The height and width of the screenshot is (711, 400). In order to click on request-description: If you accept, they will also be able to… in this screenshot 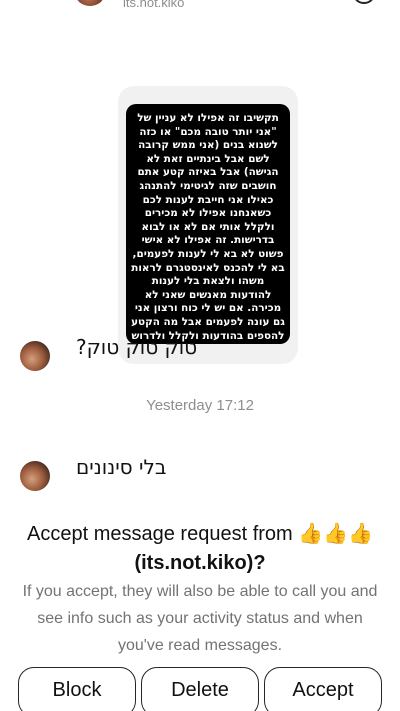, I will do `click(200, 618)`.